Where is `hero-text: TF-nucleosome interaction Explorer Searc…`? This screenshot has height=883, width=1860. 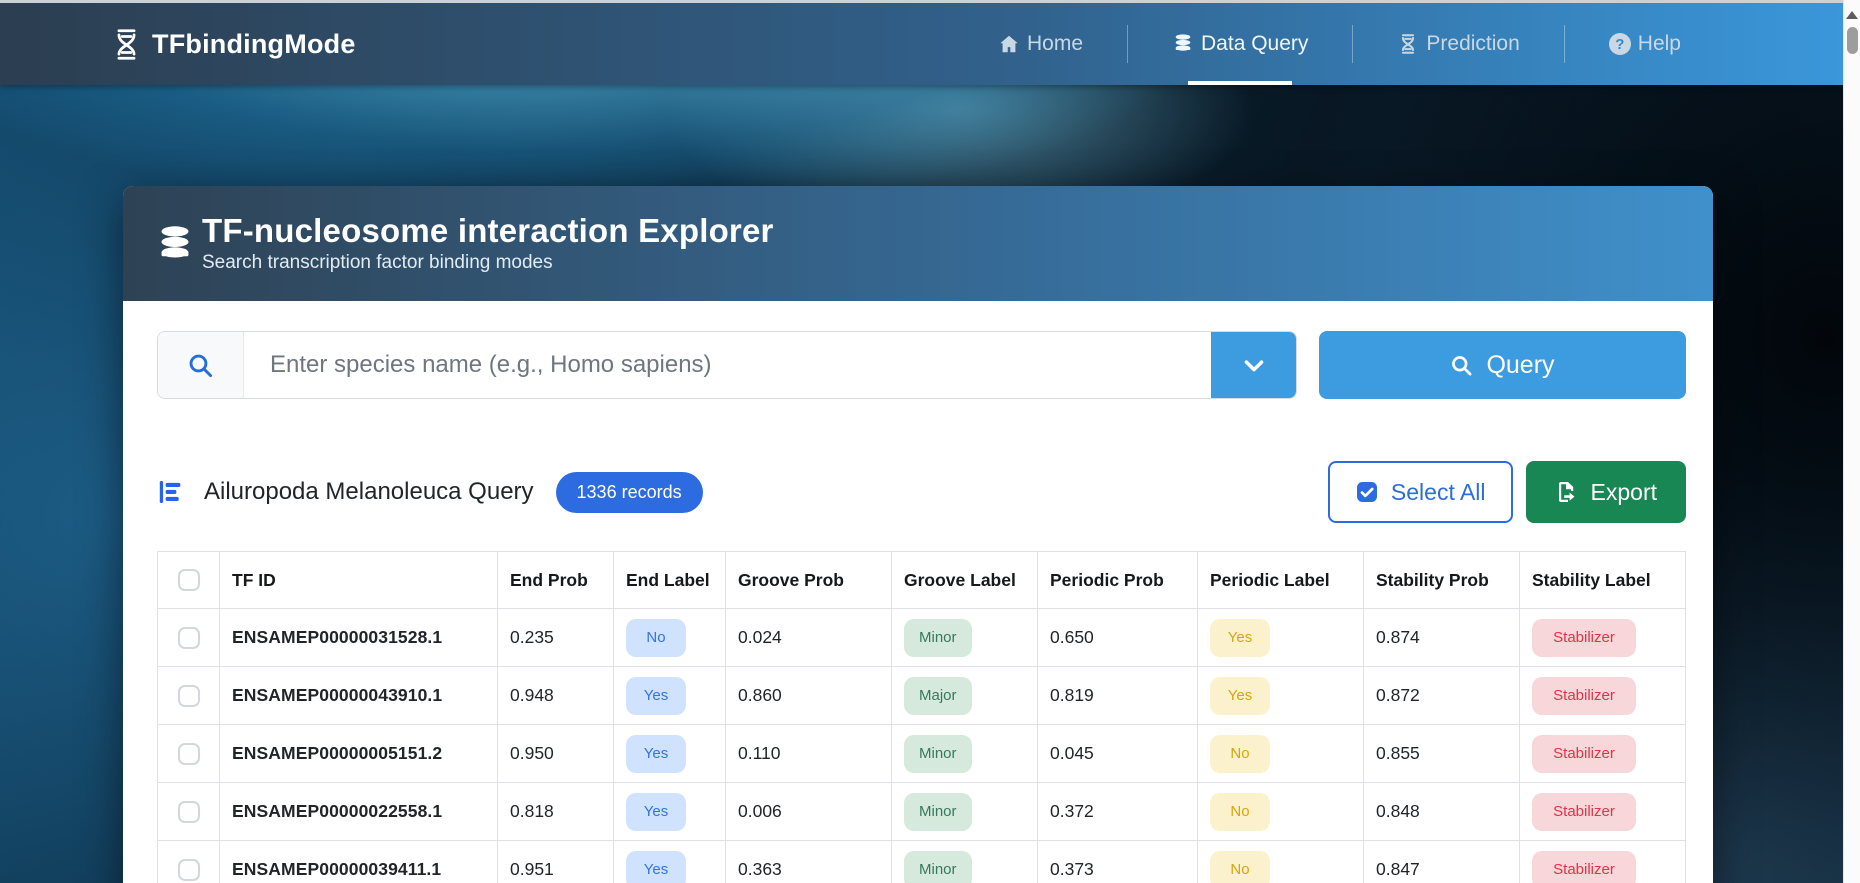 hero-text: TF-nucleosome interaction Explorer Searc… is located at coordinates (488, 242).